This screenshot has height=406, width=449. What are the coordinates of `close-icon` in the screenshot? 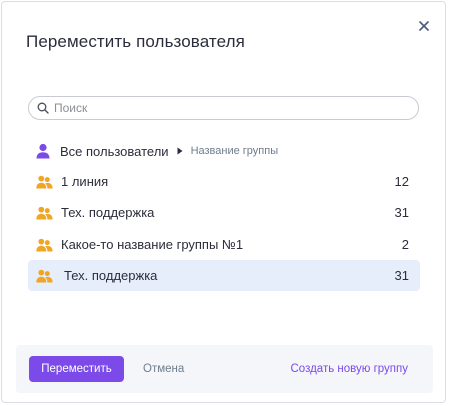 It's located at (424, 26).